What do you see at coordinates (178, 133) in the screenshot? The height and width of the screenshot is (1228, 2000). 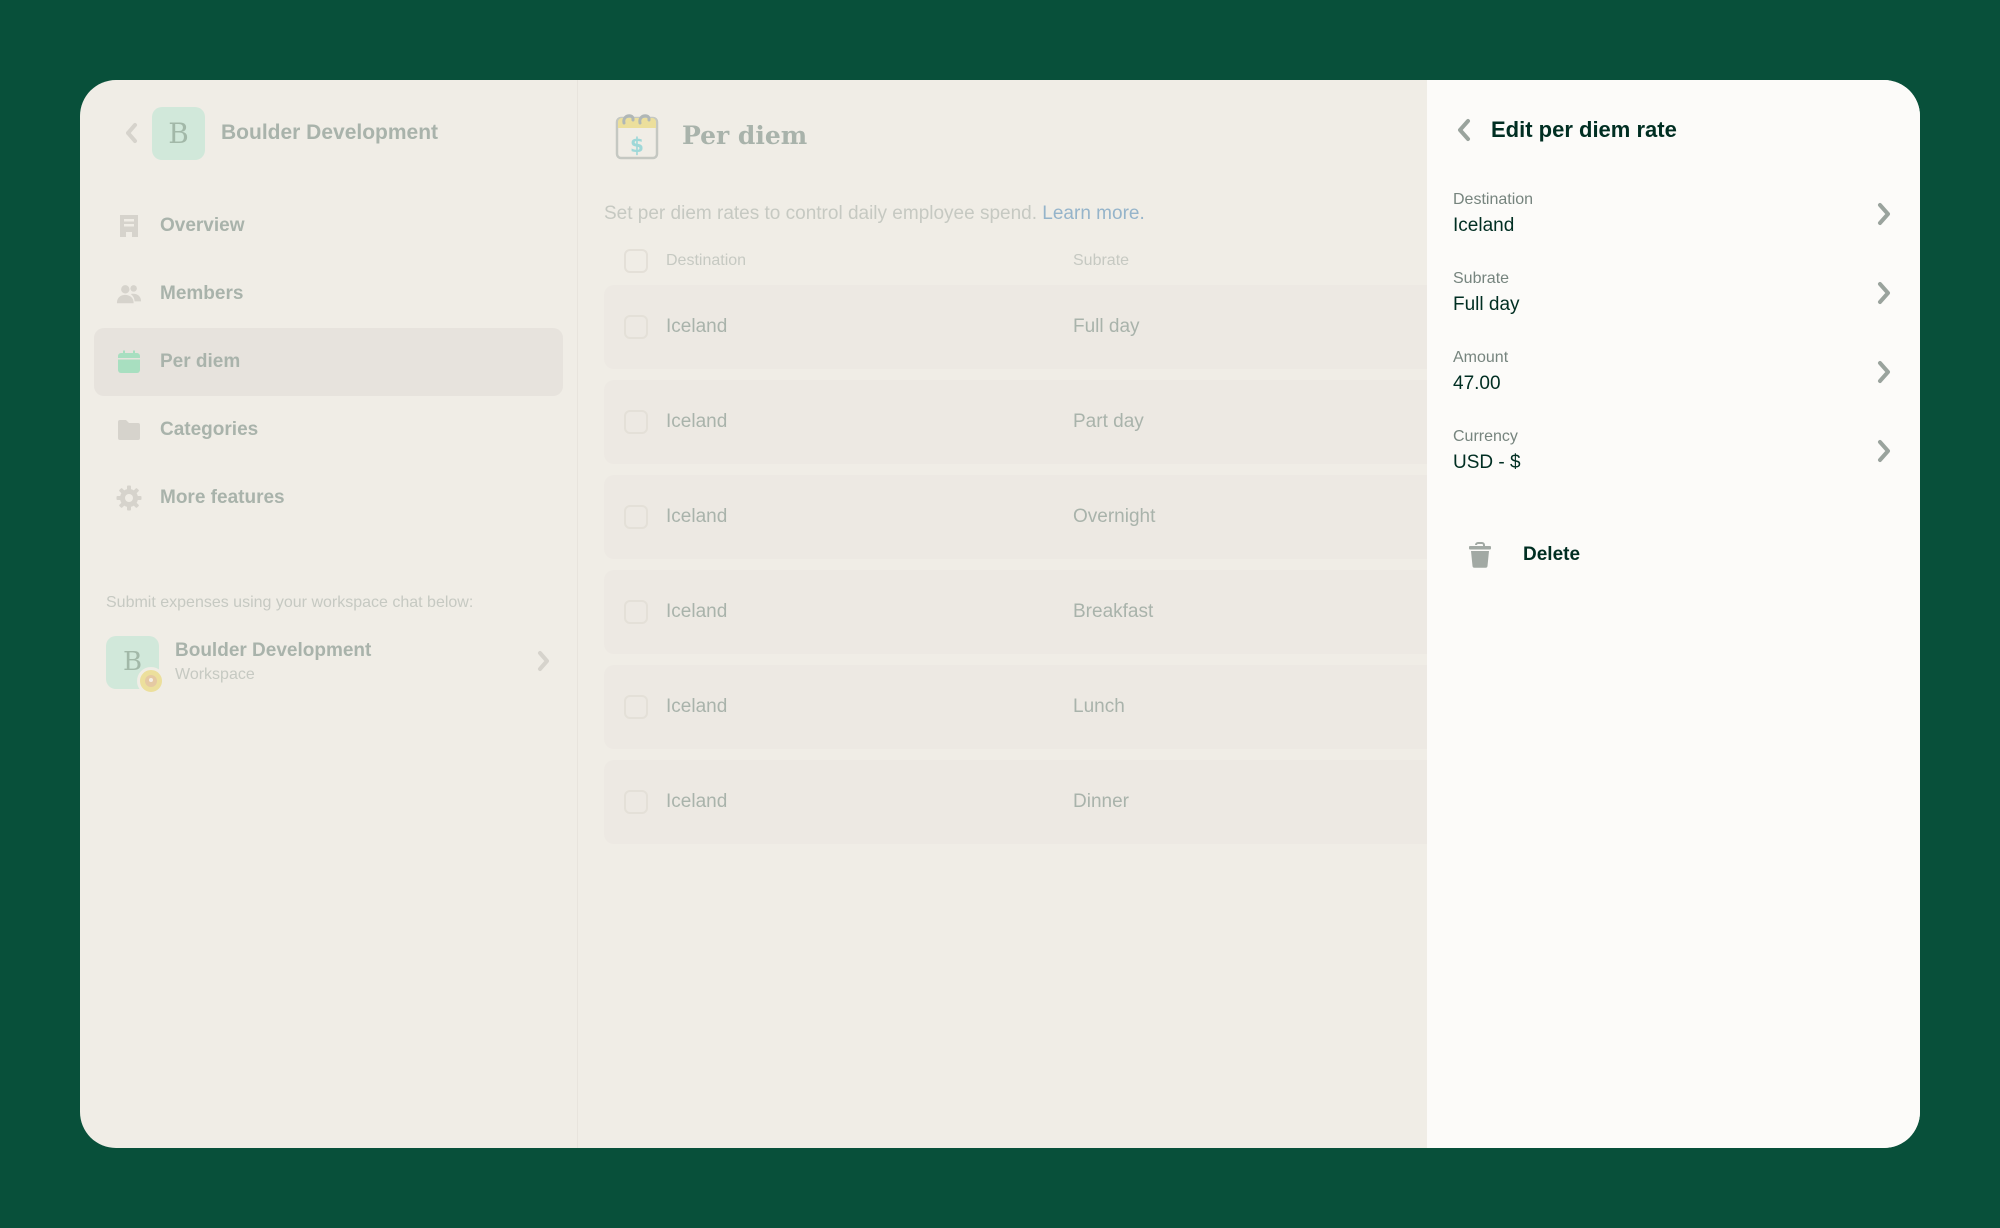 I see `workspace-avatar: B` at bounding box center [178, 133].